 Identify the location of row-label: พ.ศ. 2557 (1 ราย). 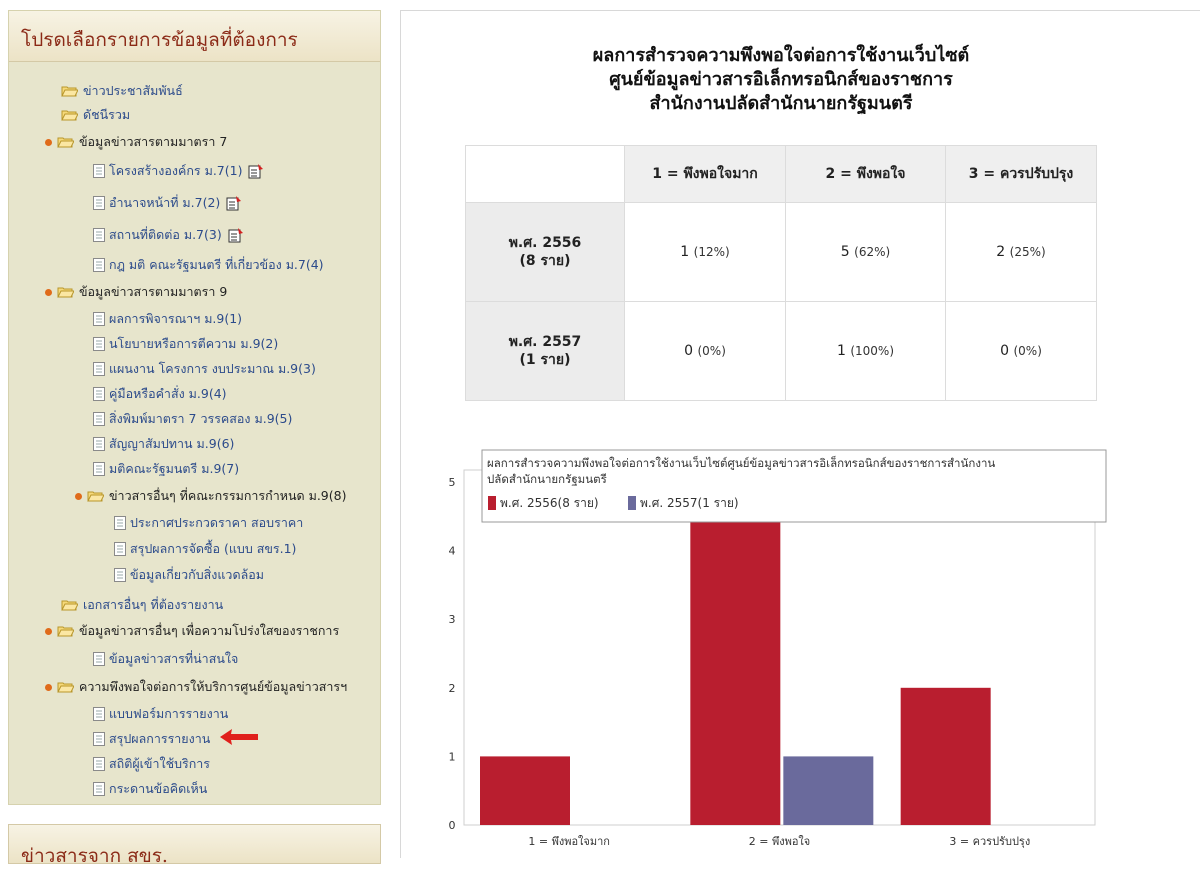
(545, 351).